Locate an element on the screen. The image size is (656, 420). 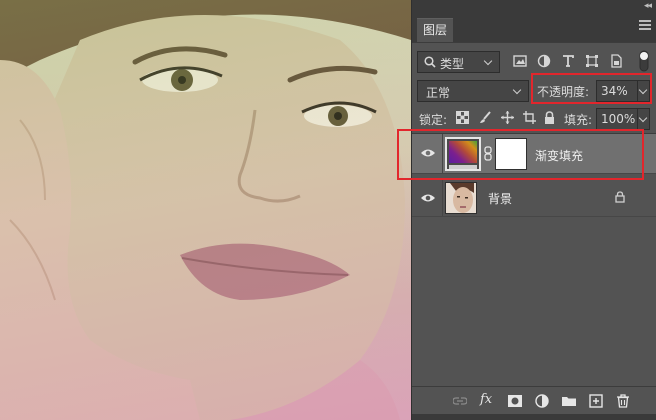
filter-type-icon is located at coordinates (568, 61).